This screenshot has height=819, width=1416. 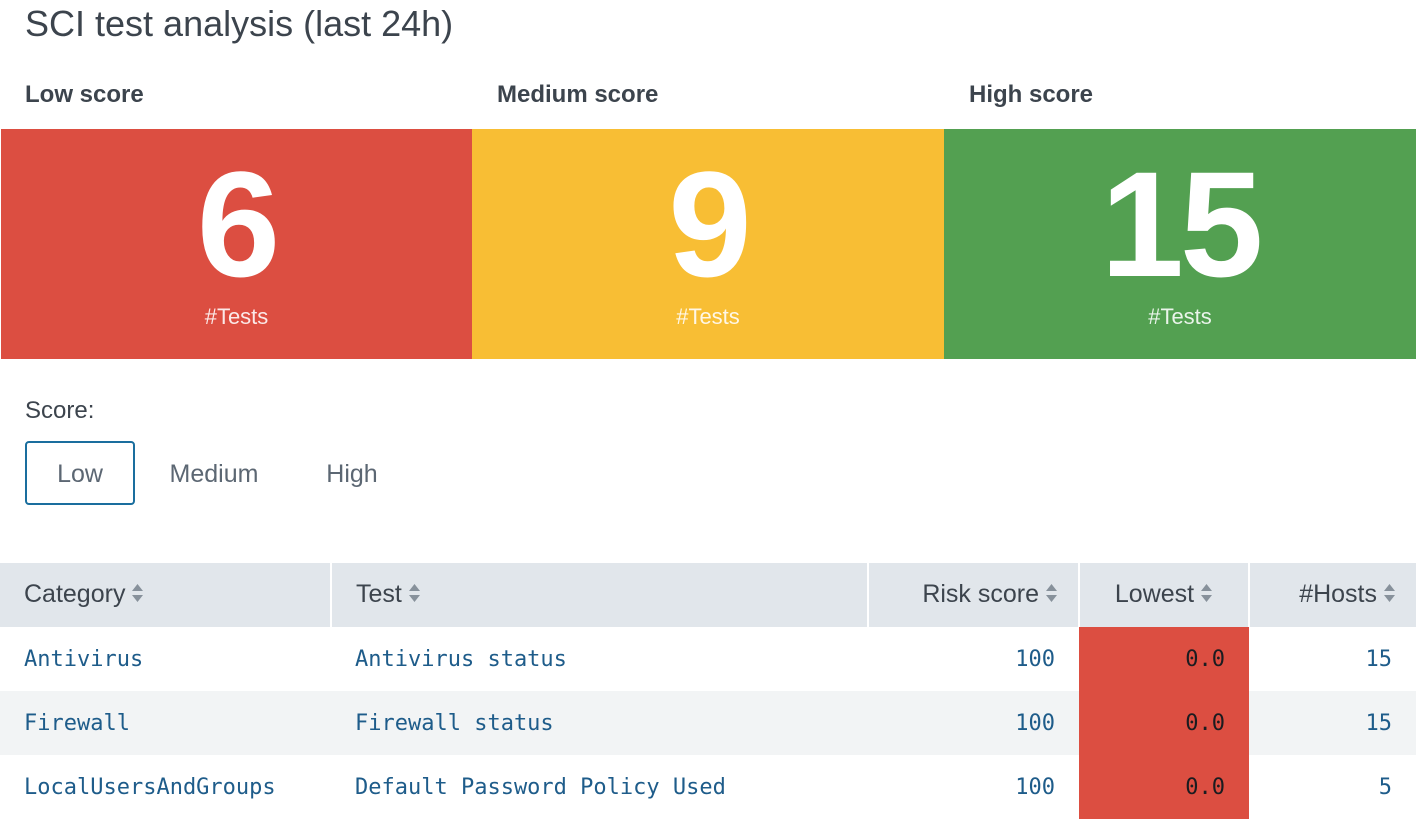 What do you see at coordinates (599, 723) in the screenshot?
I see `cell-test: Firewall status` at bounding box center [599, 723].